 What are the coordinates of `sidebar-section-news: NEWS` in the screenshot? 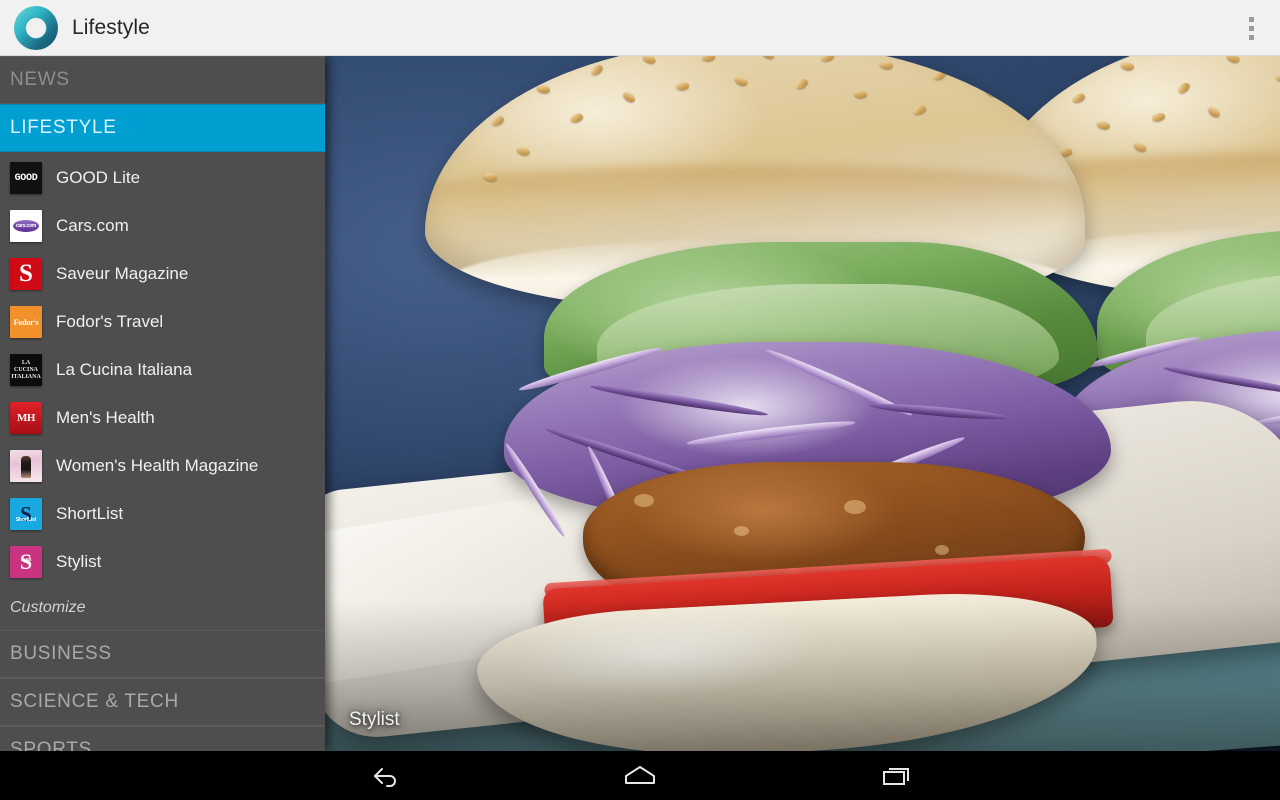 It's located at (162, 80).